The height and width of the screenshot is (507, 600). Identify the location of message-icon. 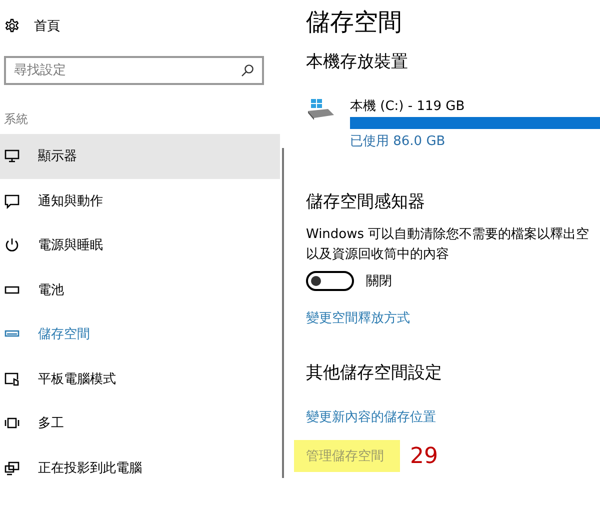
(12, 200).